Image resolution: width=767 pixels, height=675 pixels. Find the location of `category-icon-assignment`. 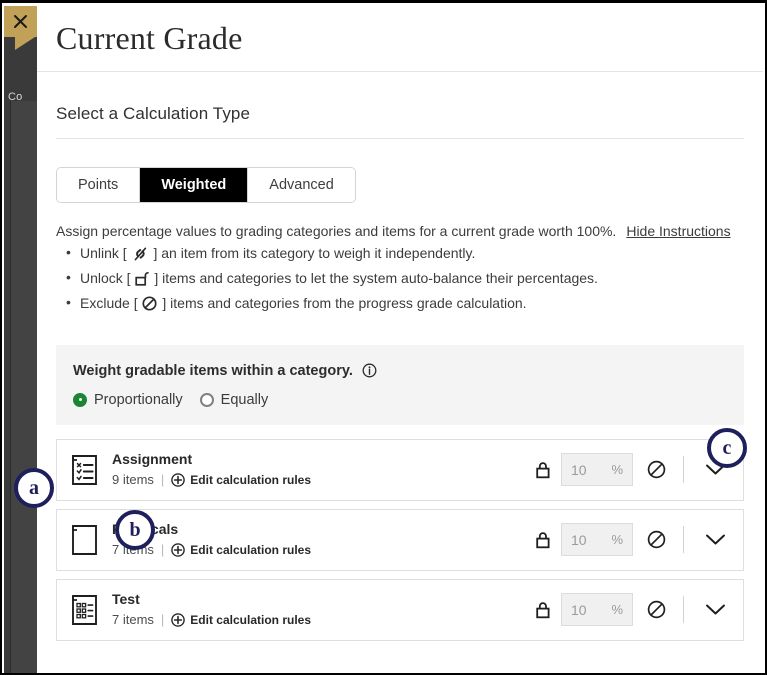

category-icon-assignment is located at coordinates (87, 470).